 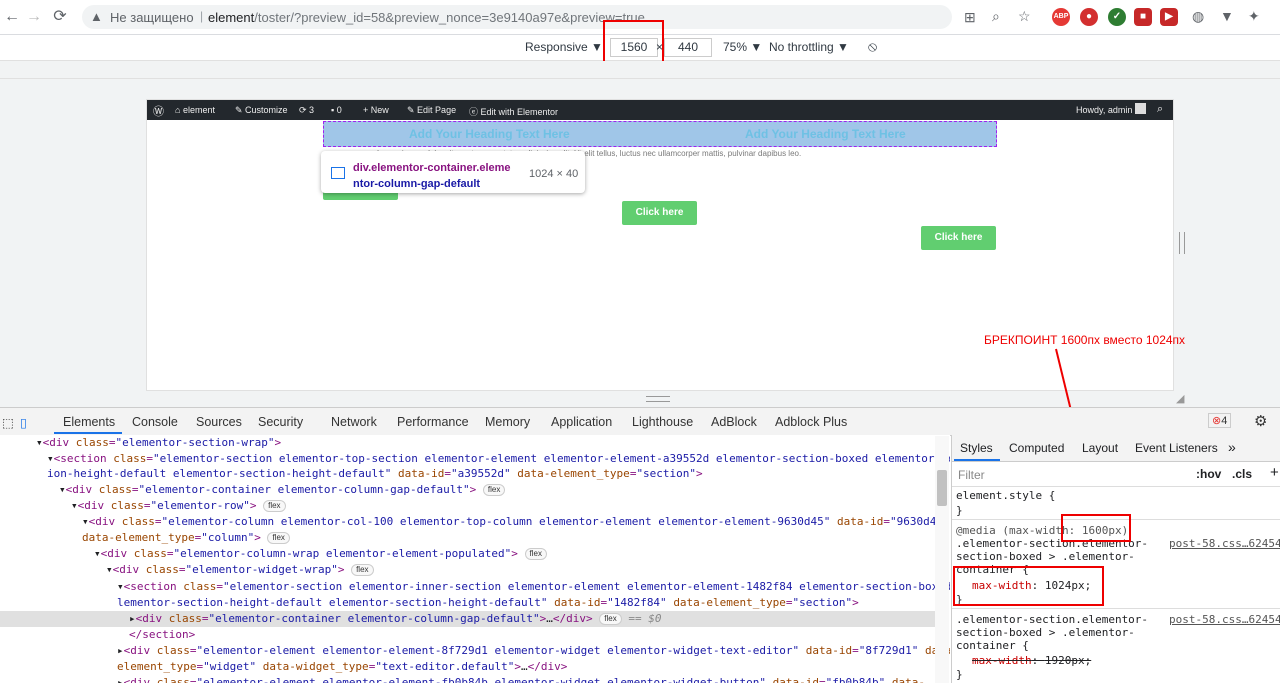 What do you see at coordinates (1180, 398) in the screenshot?
I see `resize-corner-icon: ◢` at bounding box center [1180, 398].